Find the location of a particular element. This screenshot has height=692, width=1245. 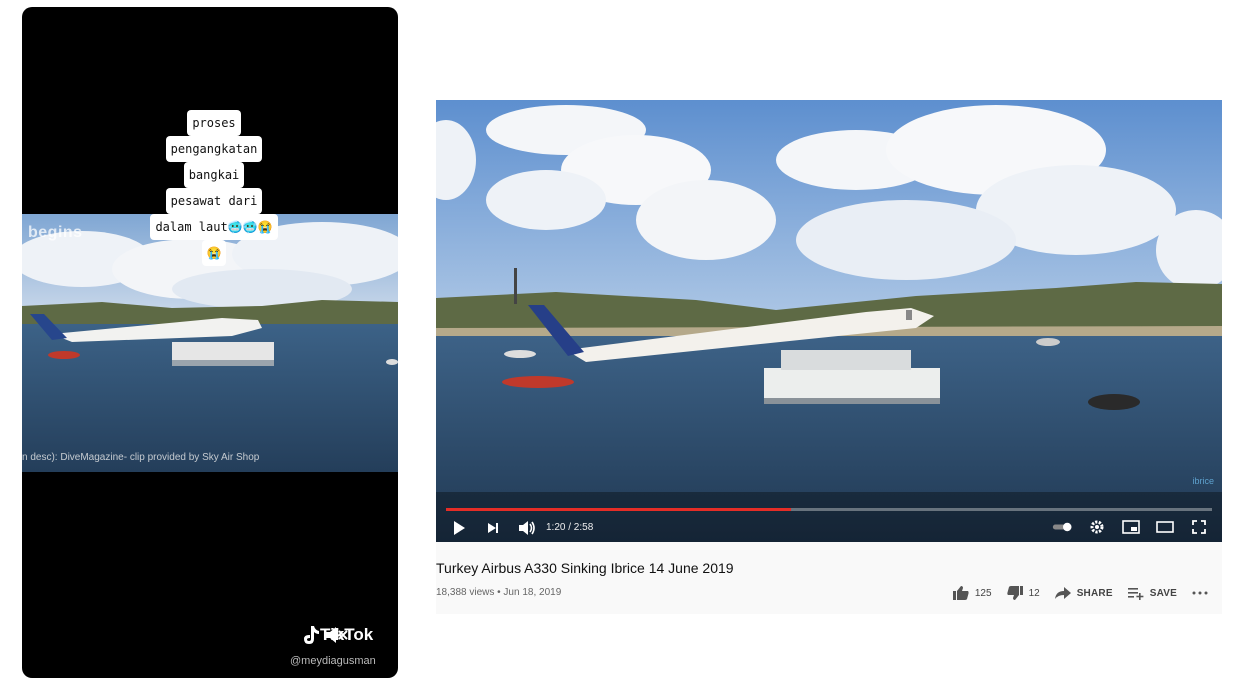

playlist-add-icon is located at coordinates (1135, 594).